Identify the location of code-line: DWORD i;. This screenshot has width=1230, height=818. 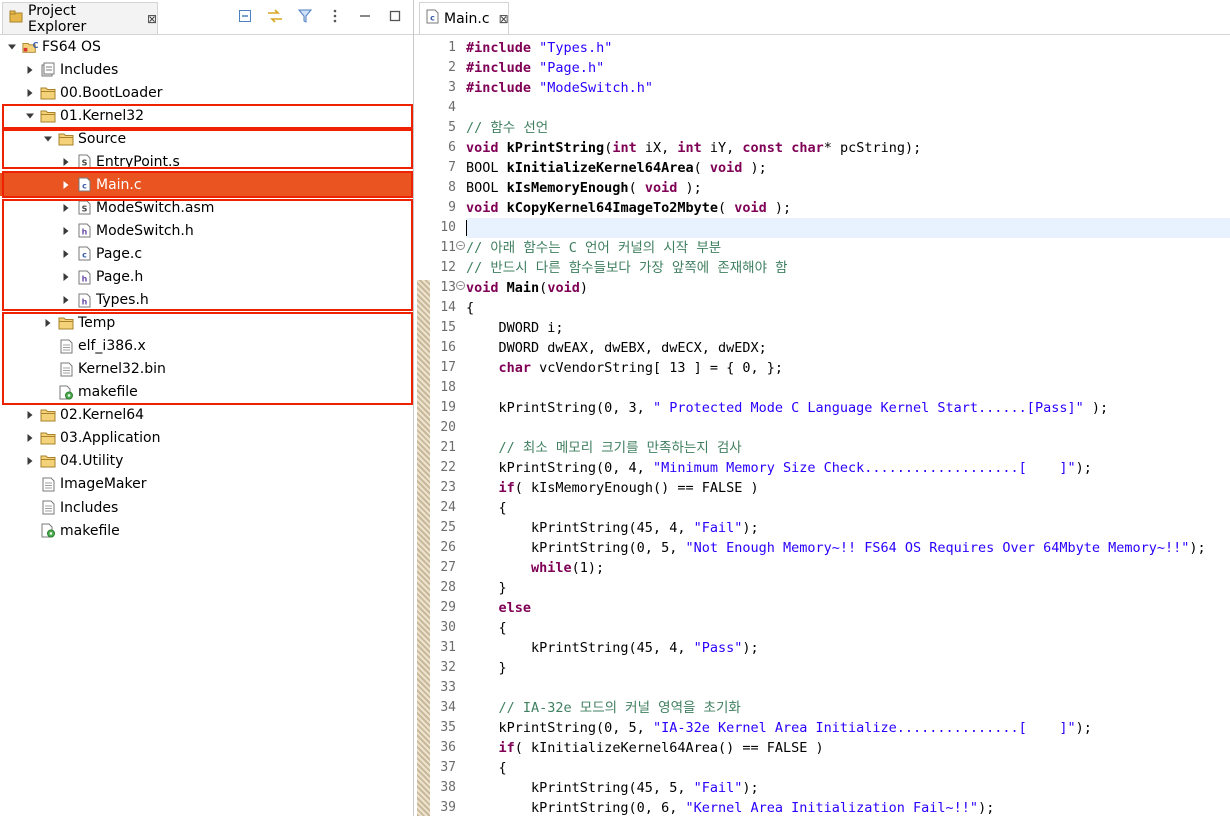
(848, 328).